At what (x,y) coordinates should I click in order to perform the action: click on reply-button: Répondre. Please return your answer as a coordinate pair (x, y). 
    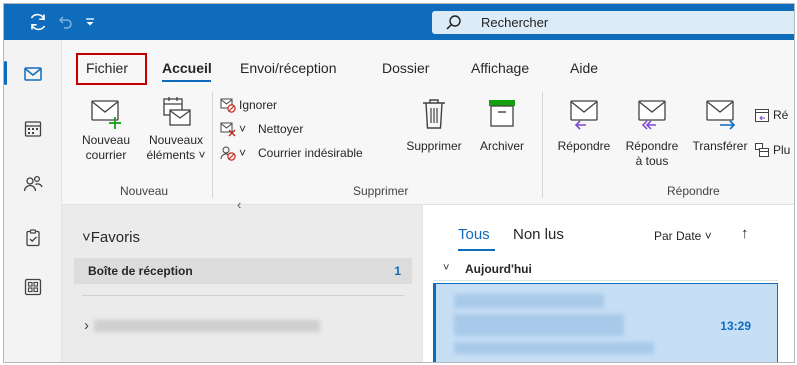
    Looking at the image, I should click on (584, 124).